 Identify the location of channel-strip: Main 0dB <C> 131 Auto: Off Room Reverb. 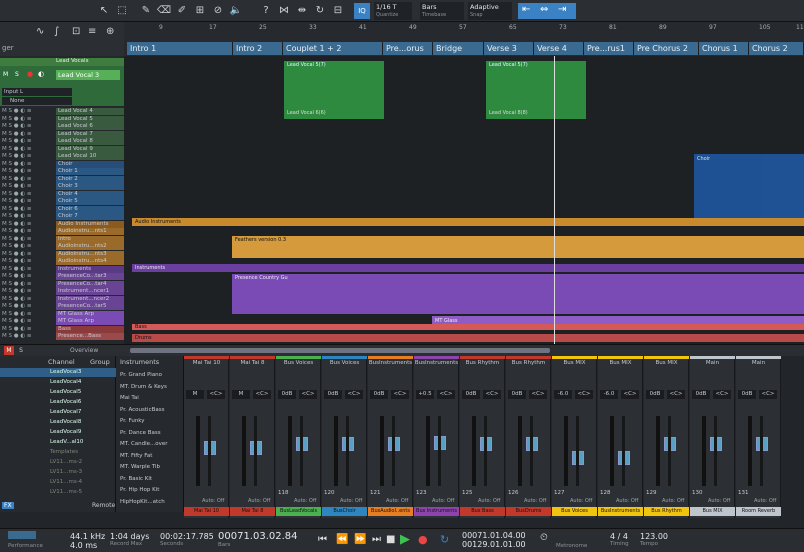
(758, 437).